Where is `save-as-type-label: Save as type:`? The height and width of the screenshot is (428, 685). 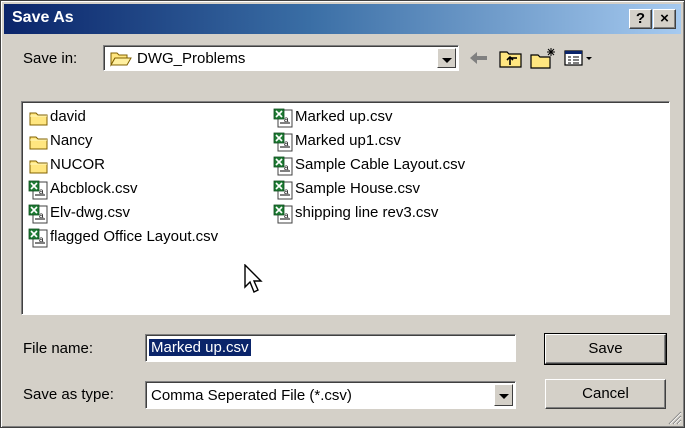 save-as-type-label: Save as type: is located at coordinates (68, 394).